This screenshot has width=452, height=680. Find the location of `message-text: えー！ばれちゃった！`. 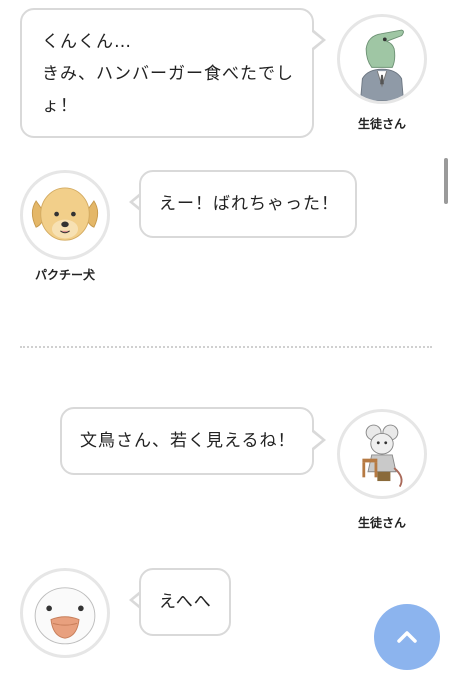

message-text: えー！ばれちゃった！ is located at coordinates (249, 204).